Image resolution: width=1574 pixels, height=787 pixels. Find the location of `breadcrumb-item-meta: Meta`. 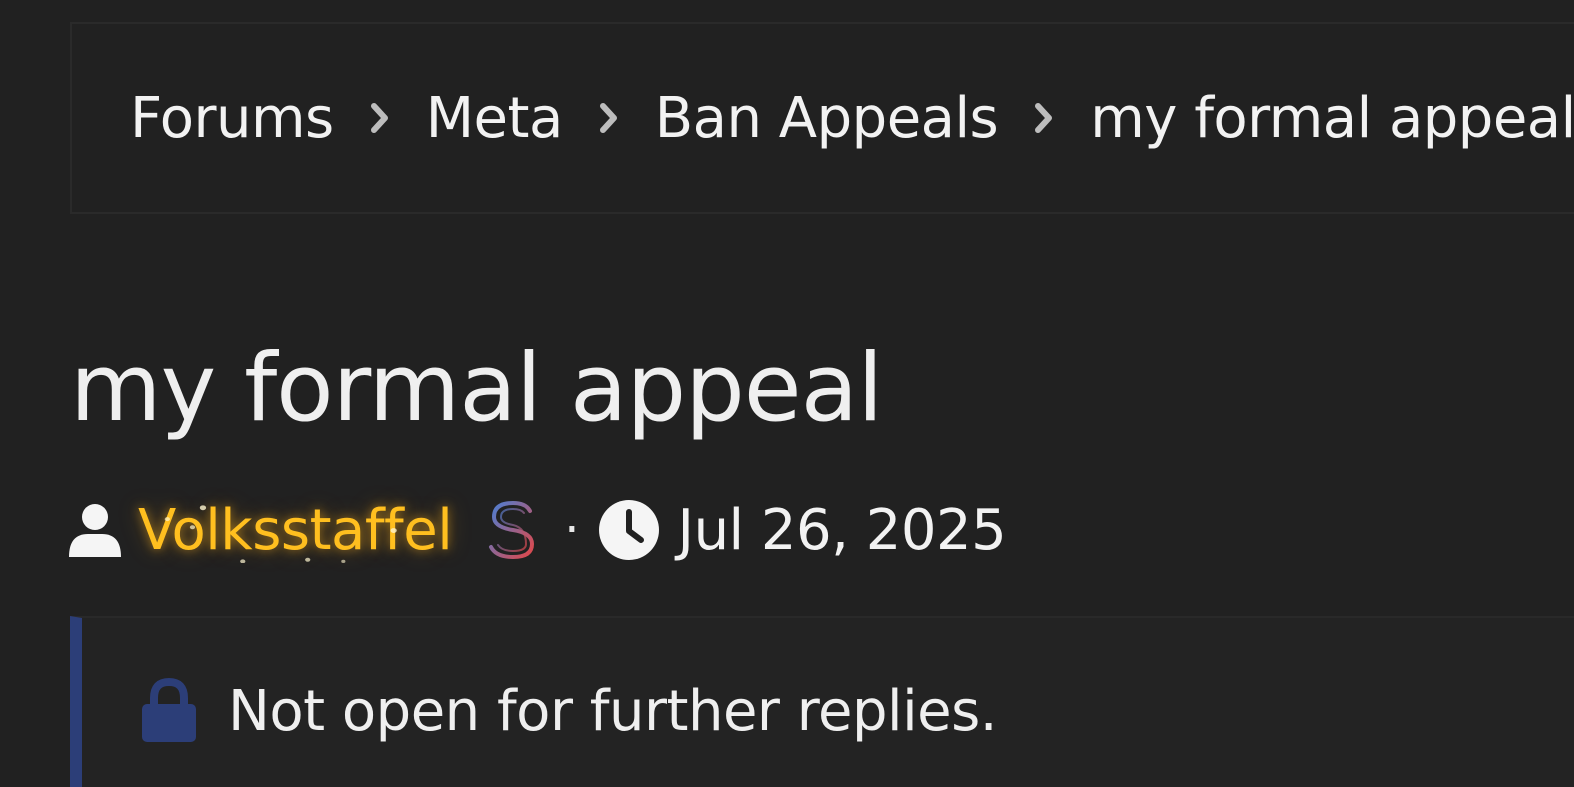

breadcrumb-item-meta: Meta is located at coordinates (495, 118).